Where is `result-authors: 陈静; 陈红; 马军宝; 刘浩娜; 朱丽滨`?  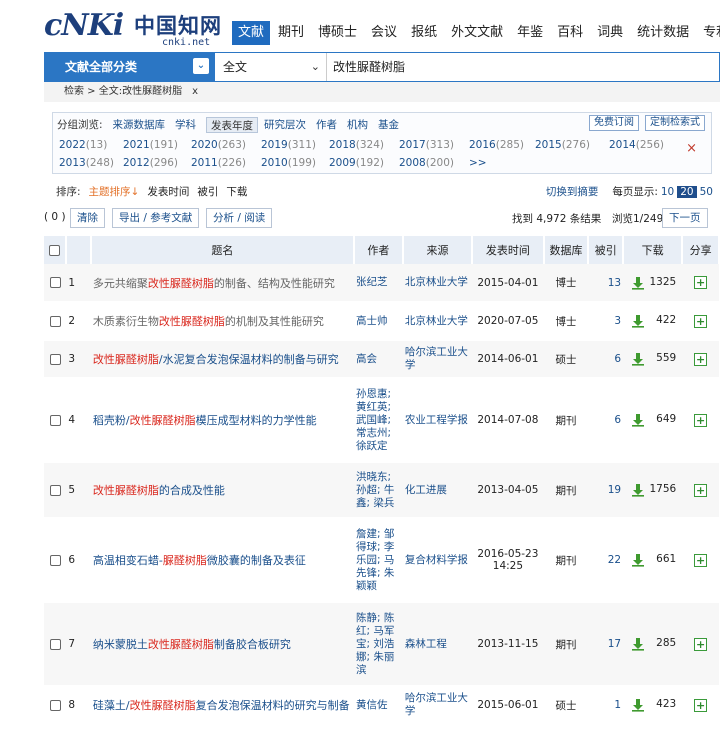
result-authors: 陈静; 陈红; 马军宝; 刘浩娜; 朱丽滨 is located at coordinates (378, 644).